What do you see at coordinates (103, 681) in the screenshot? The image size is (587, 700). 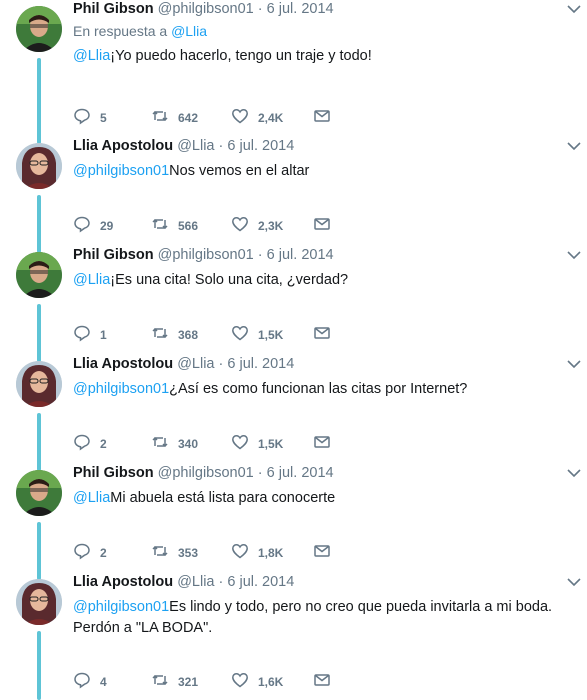 I see `reply-count: 4` at bounding box center [103, 681].